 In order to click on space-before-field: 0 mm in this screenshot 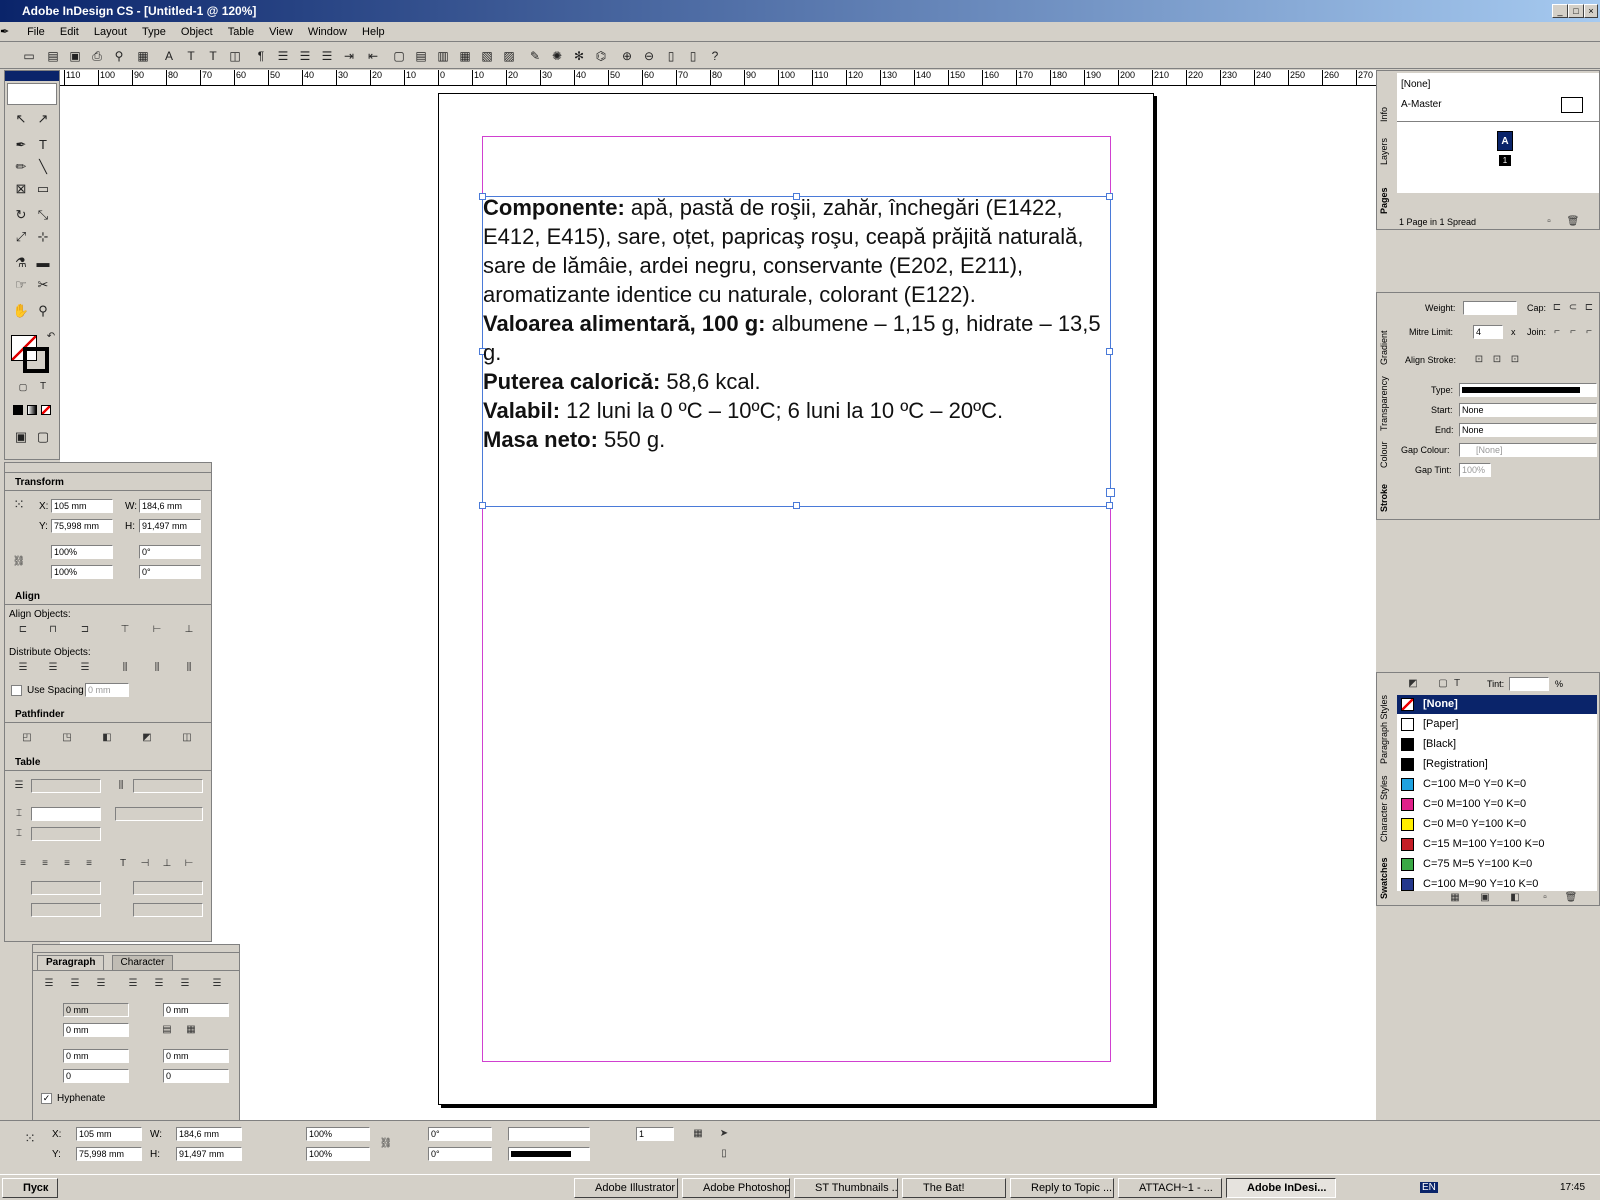, I will do `click(96, 1056)`.